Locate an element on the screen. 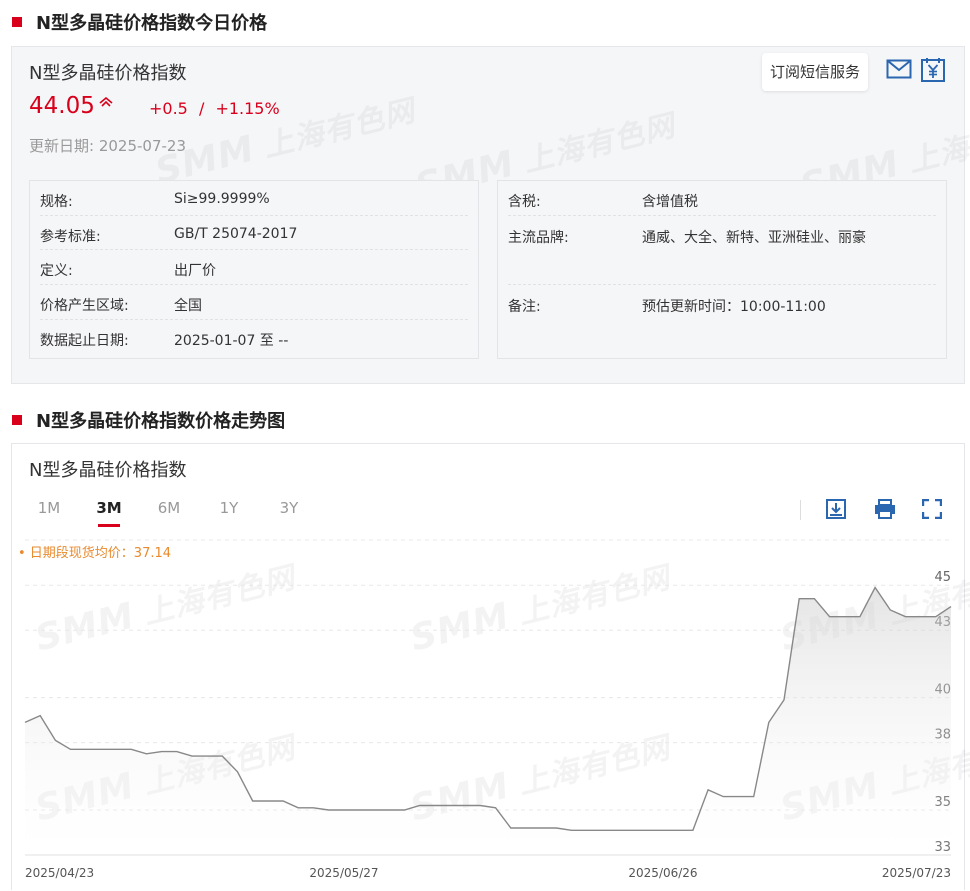 Image resolution: width=970 pixels, height=891 pixels. spec-value: 出厂价 is located at coordinates (195, 271).